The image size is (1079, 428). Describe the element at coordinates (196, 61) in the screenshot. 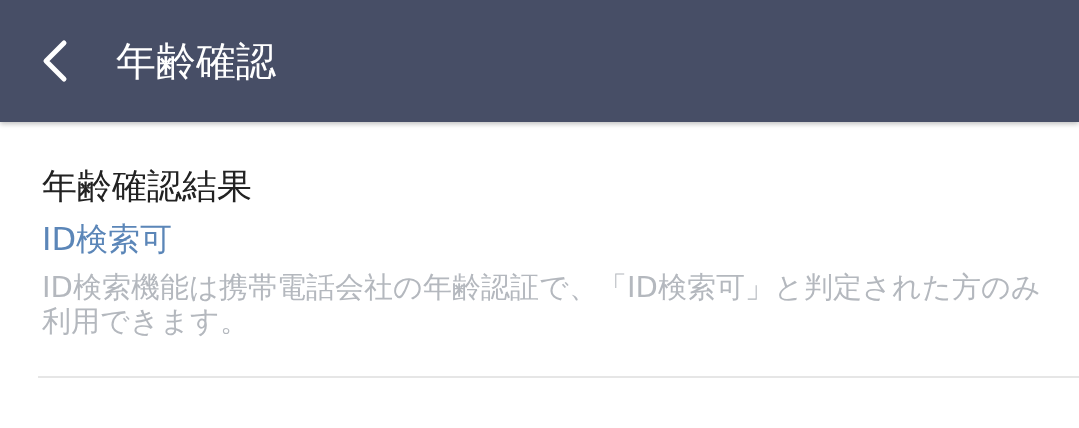

I see `screen-title: 年齢確認` at that location.